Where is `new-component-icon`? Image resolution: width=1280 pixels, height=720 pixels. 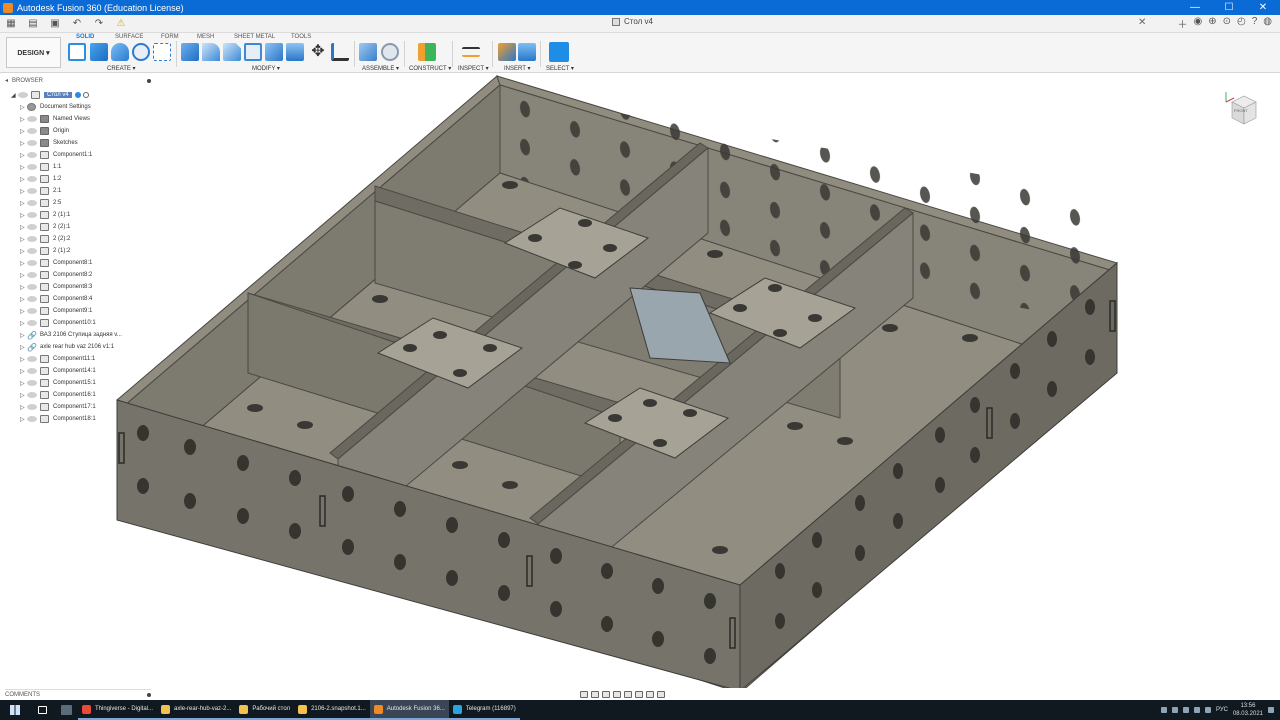
new-component-icon is located at coordinates (368, 52).